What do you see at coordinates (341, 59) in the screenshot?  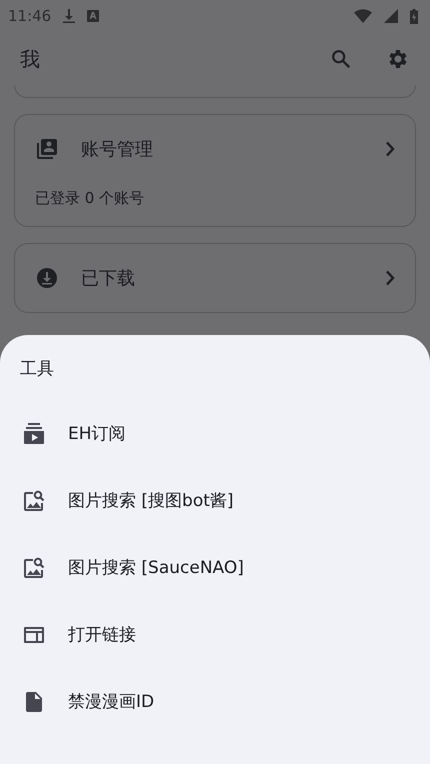 I see `search-icon` at bounding box center [341, 59].